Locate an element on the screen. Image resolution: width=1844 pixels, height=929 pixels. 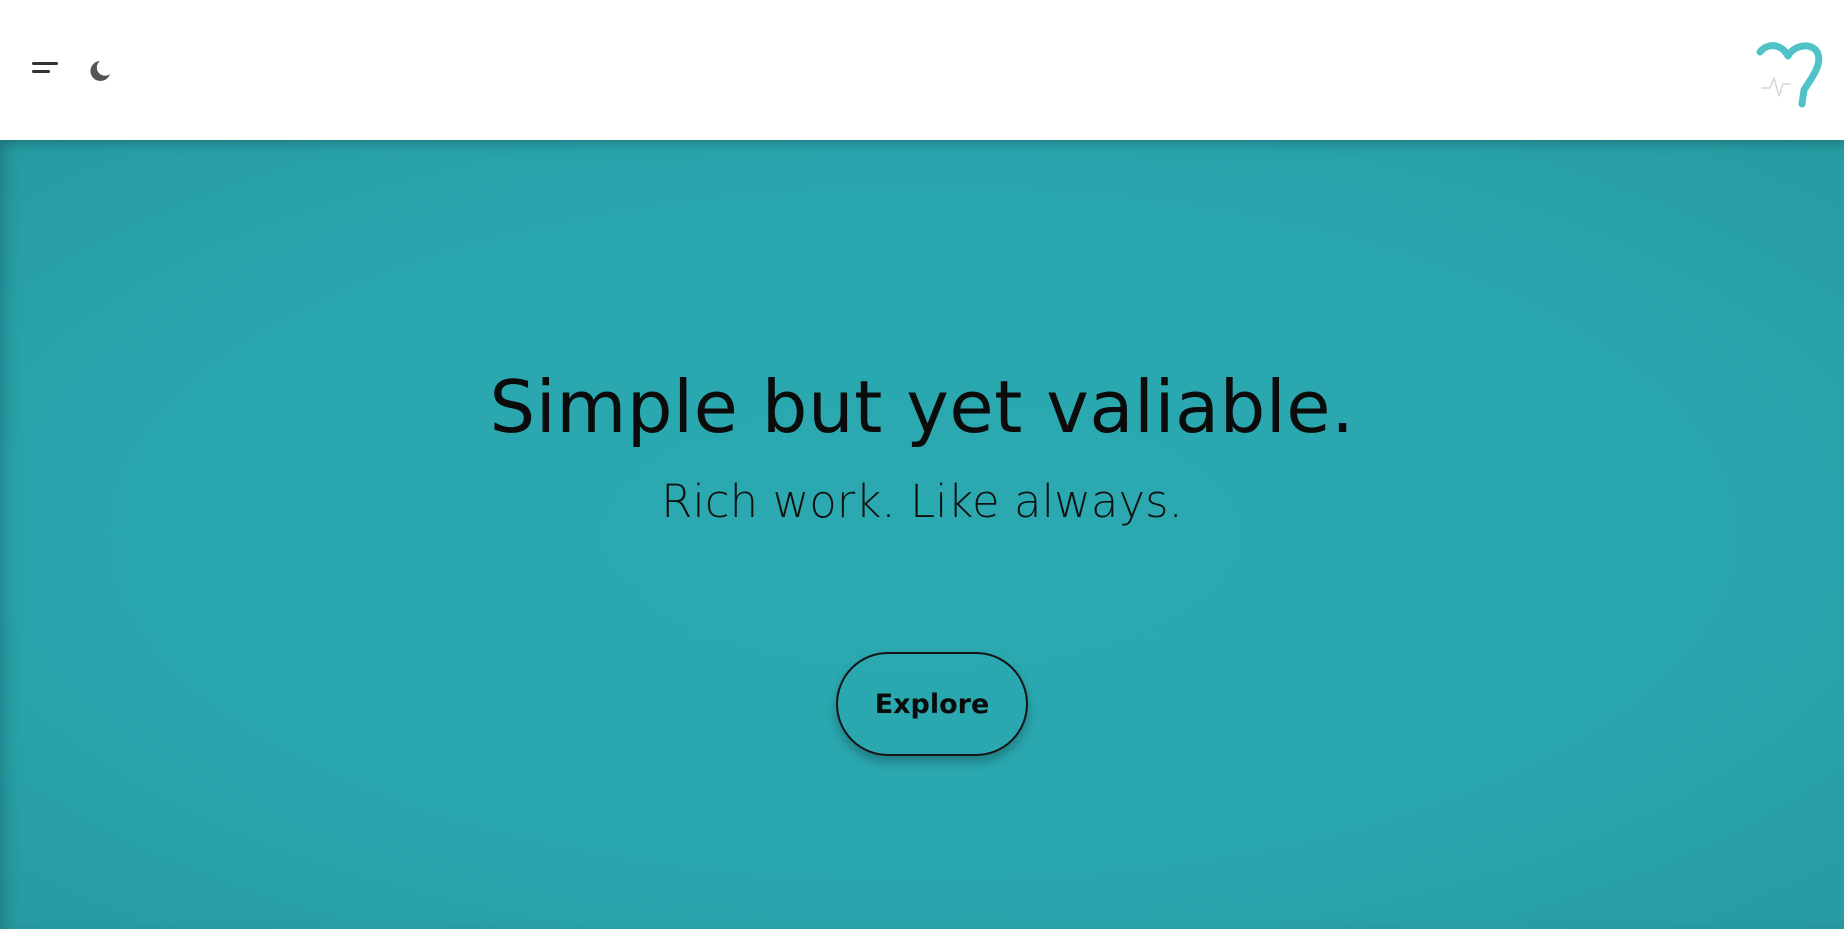
menu-button is located at coordinates (45, 70).